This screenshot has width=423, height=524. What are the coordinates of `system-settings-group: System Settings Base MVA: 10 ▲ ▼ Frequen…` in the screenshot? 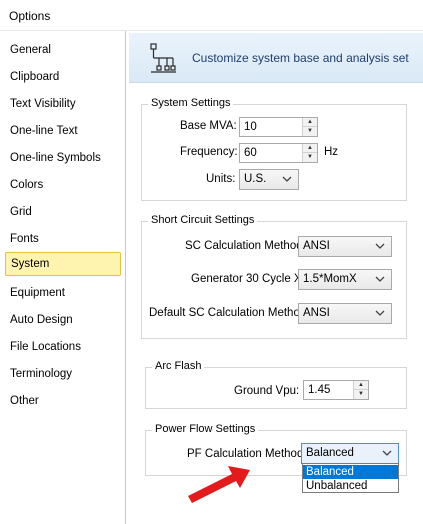 It's located at (274, 149).